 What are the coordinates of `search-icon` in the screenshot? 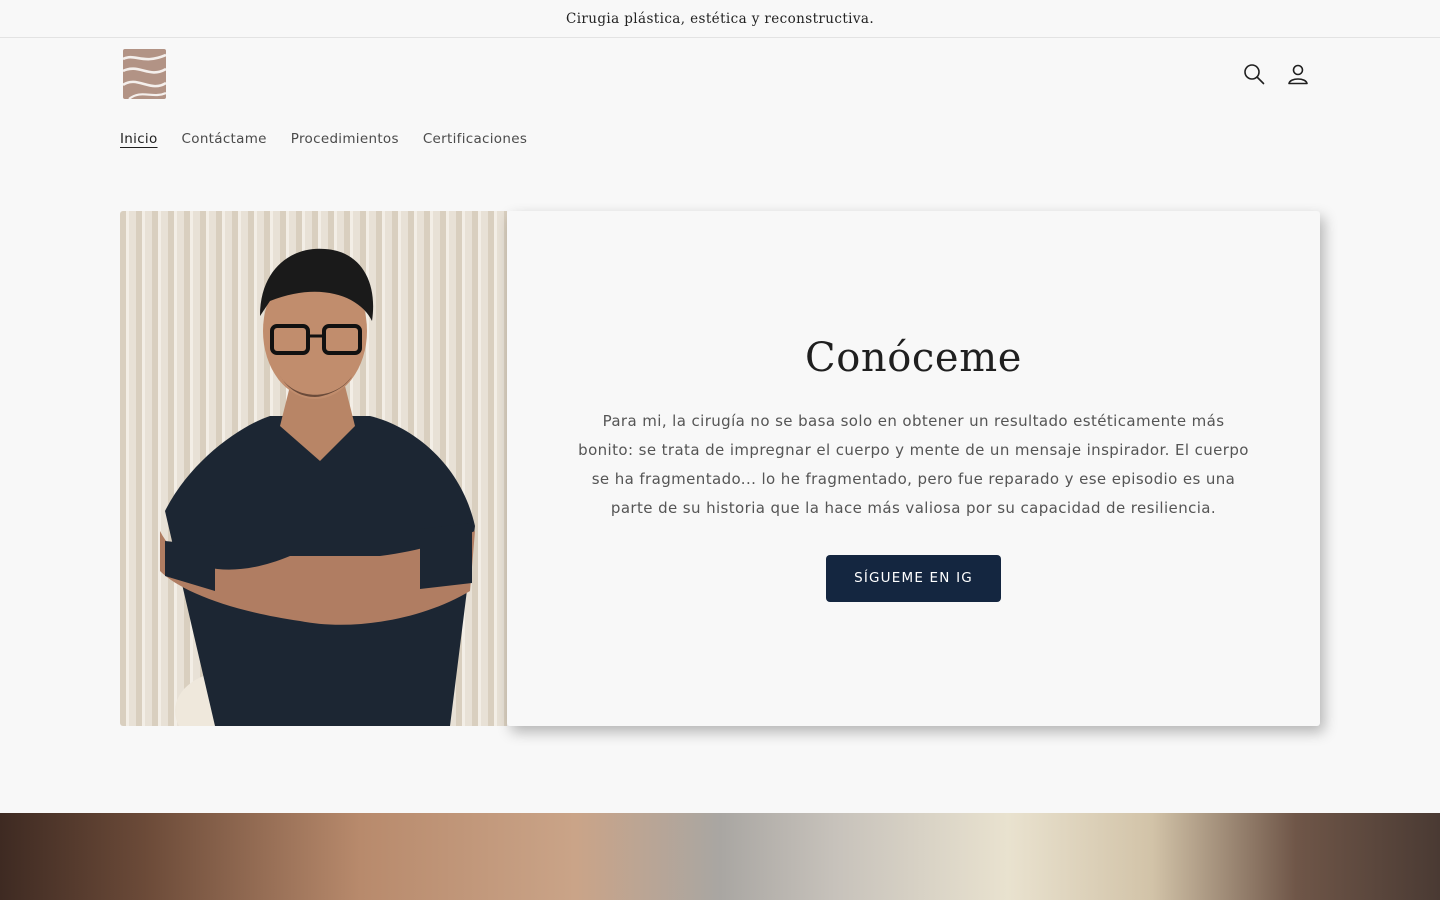 It's located at (1254, 74).